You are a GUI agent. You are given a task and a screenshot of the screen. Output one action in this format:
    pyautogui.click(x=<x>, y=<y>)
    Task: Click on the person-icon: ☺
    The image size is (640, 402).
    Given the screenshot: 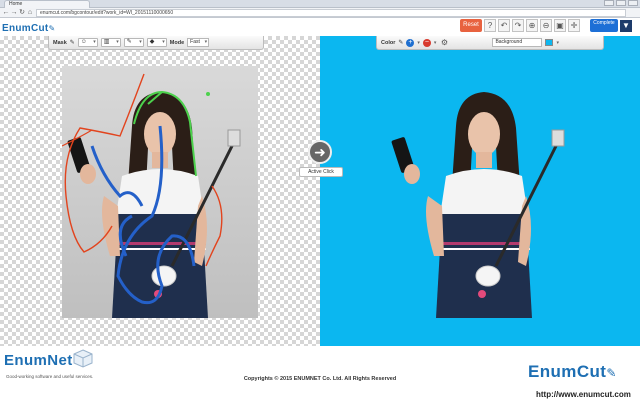 What is the action you would take?
    pyautogui.click(x=83, y=42)
    